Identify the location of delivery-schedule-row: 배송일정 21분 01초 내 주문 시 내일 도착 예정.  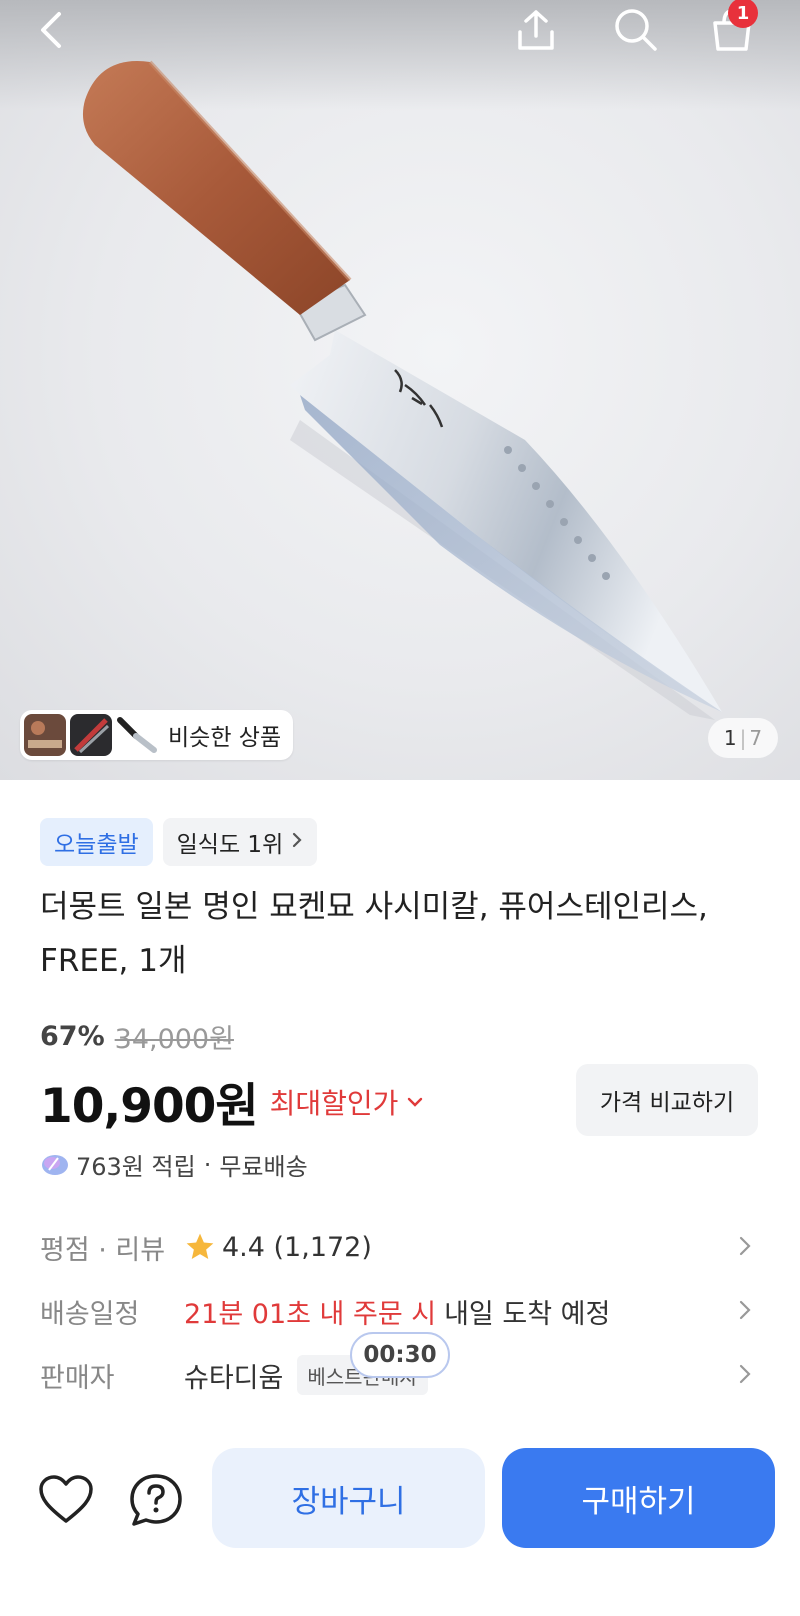
(400, 1311).